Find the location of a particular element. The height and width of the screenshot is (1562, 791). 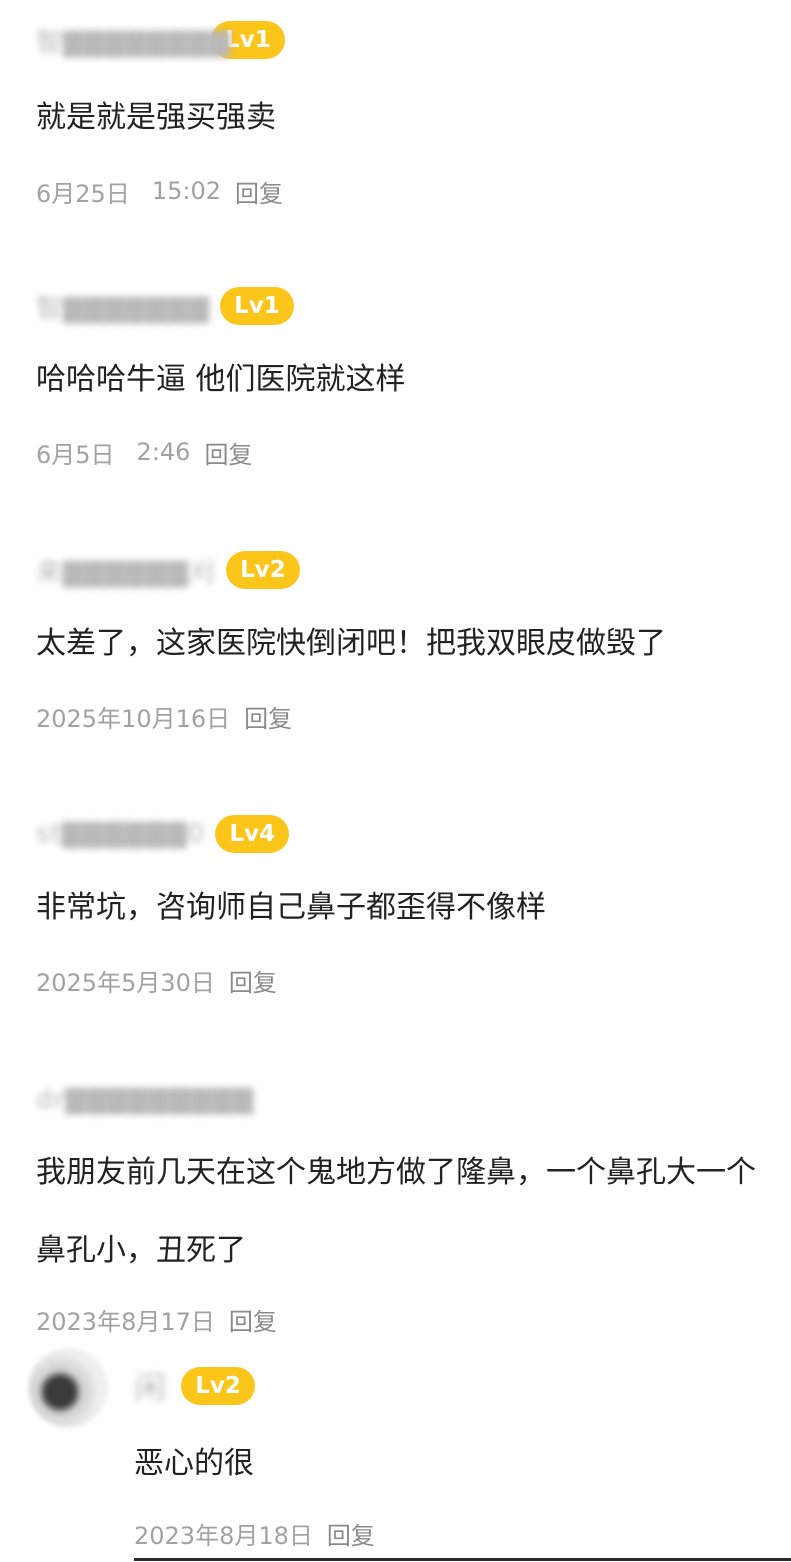

comment-meta: 2023年8月17日 回复 is located at coordinates (413, 1319).